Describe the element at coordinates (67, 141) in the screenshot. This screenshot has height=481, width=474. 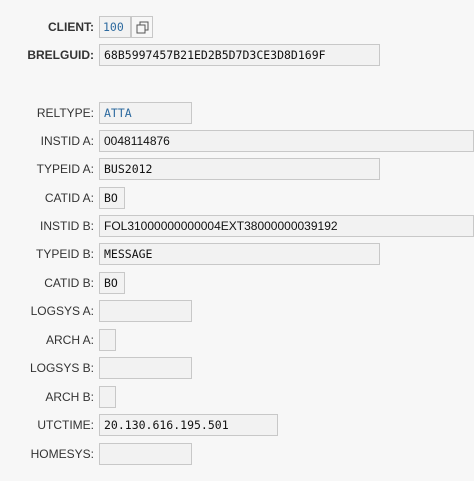
I see `instid-a-label: INSTID A:` at that location.